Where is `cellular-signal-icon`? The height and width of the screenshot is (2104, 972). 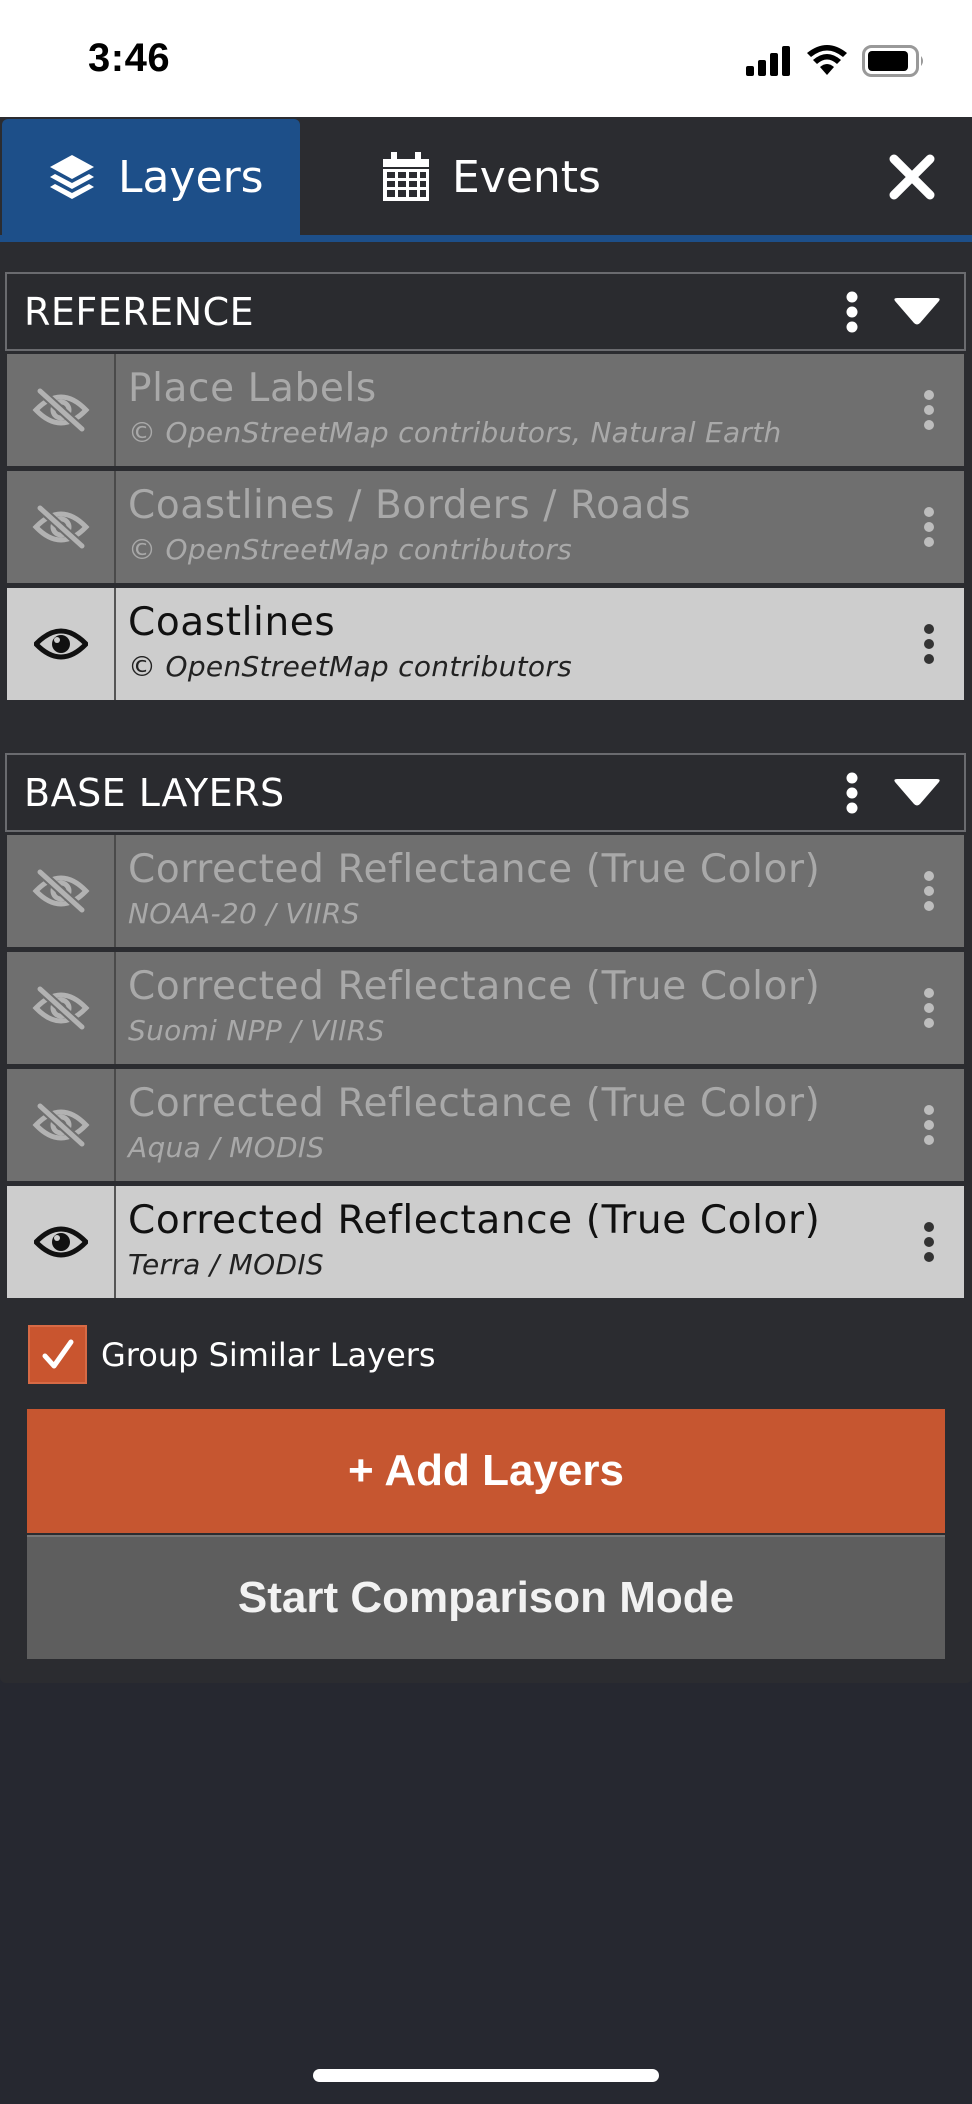
cellular-signal-icon is located at coordinates (768, 61).